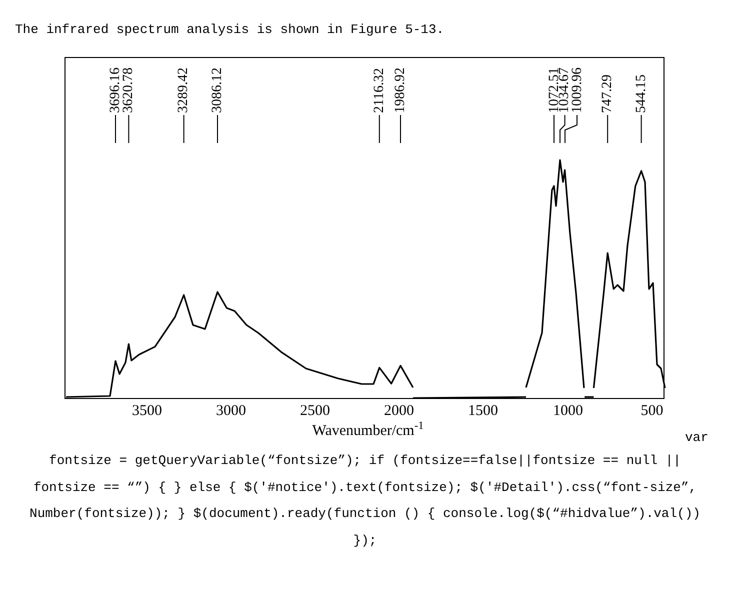 The width and height of the screenshot is (730, 590). I want to click on x-tick-label: 500, so click(652, 411).